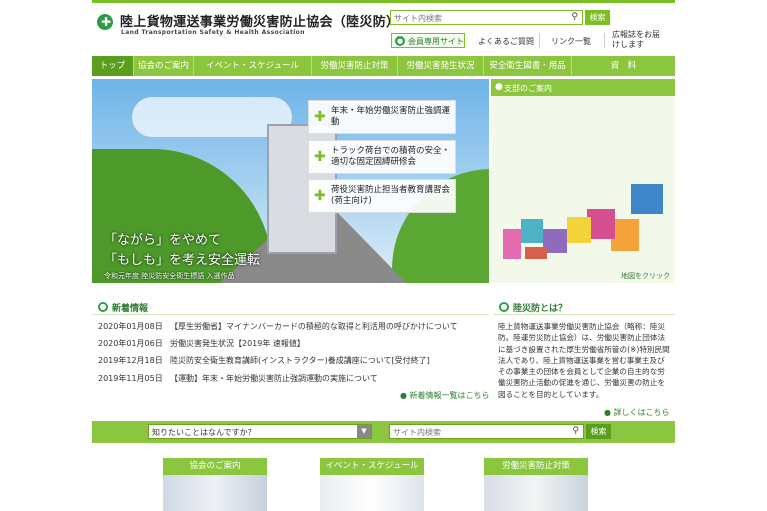 The height and width of the screenshot is (511, 767). I want to click on news-title: 新着情報, so click(130, 309).